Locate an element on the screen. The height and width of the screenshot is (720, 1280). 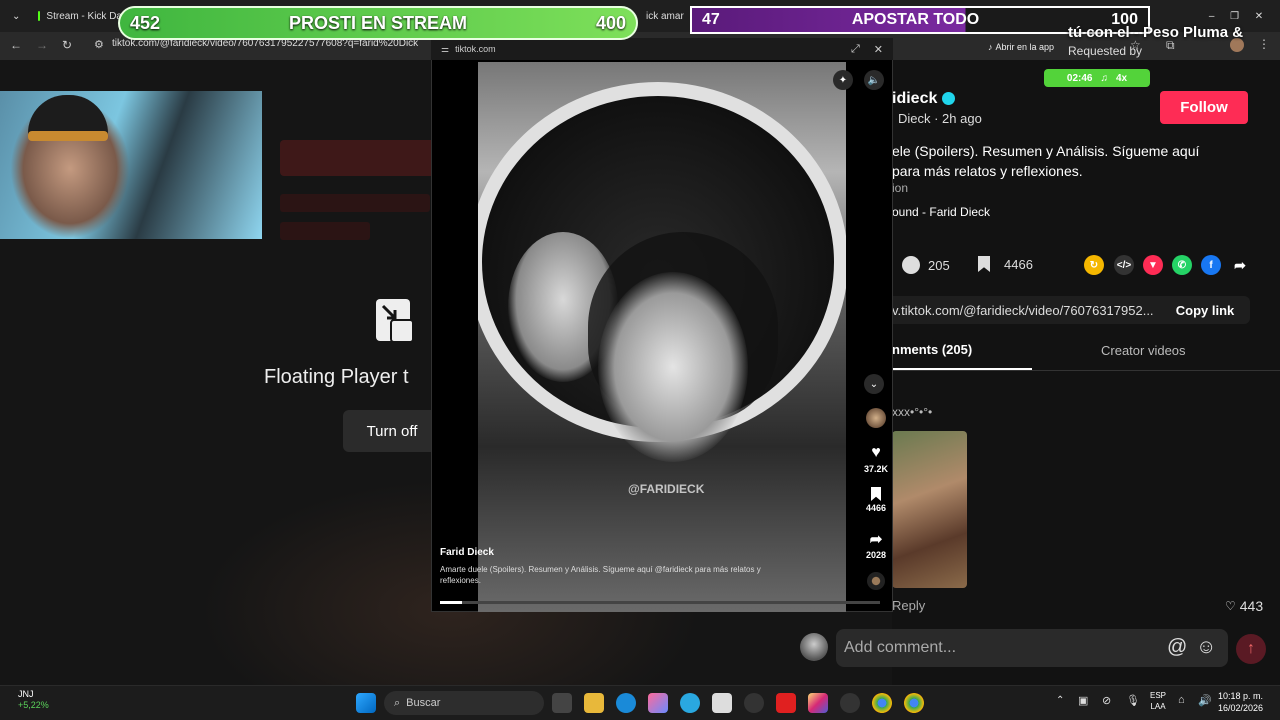
video-watermark: @FARIDIECK is located at coordinates (666, 489).